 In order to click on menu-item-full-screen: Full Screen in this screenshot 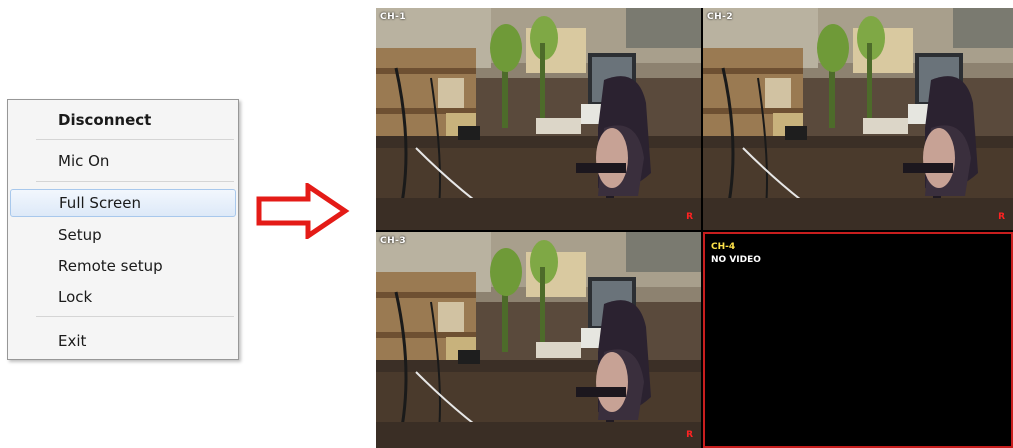, I will do `click(123, 203)`.